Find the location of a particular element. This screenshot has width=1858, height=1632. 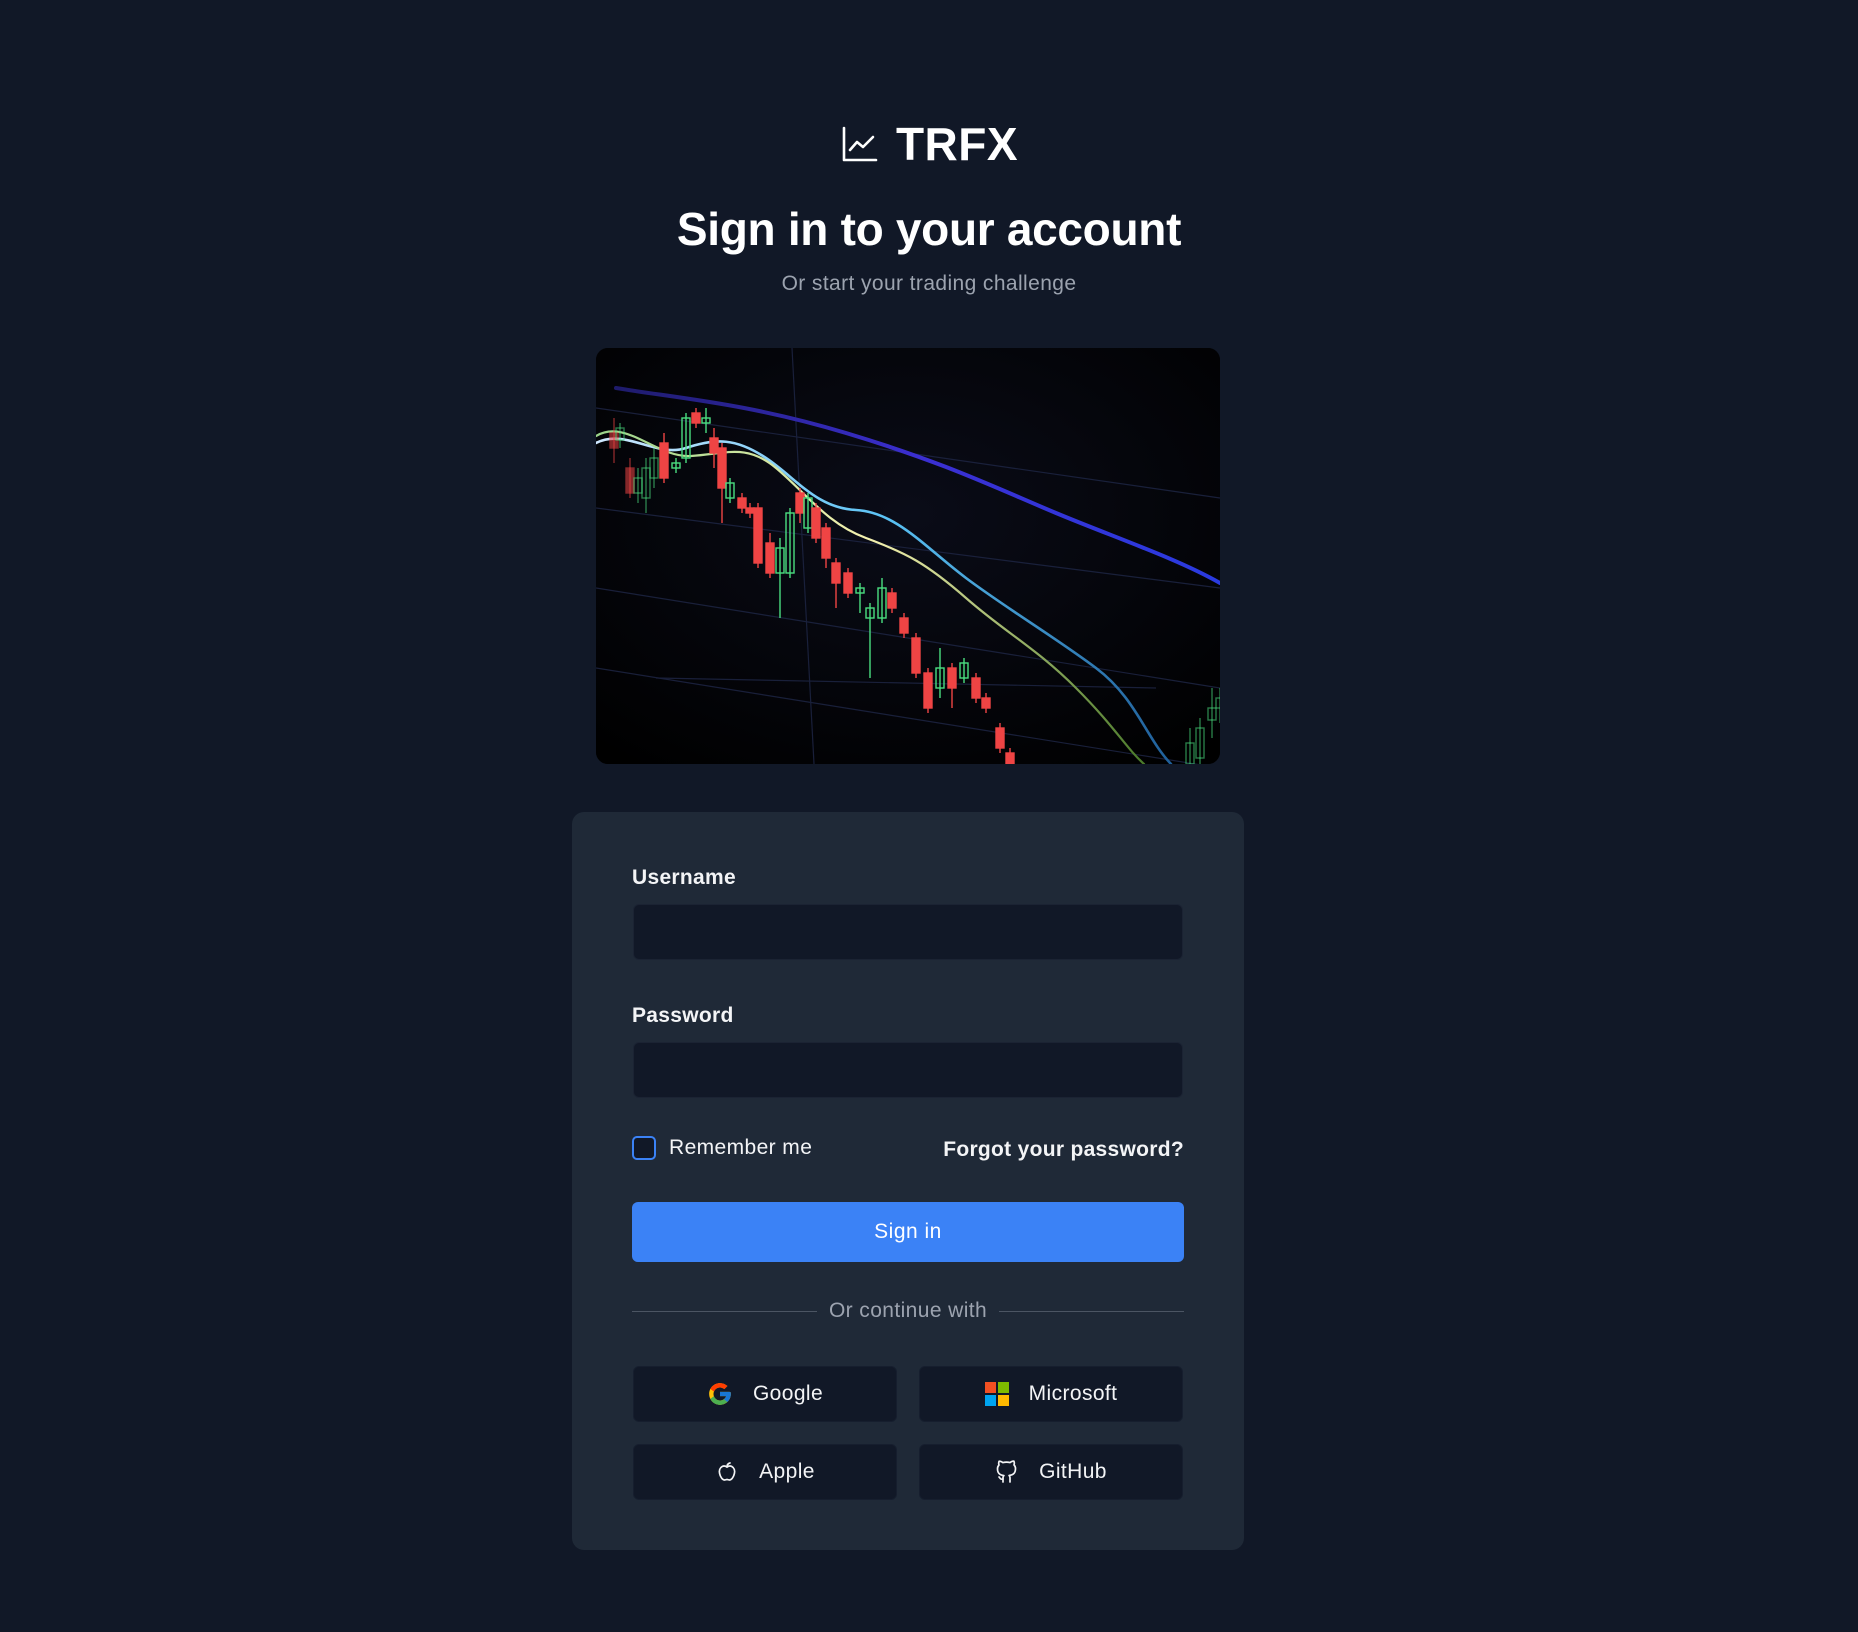

page-subtitle: Or start your trading challenge is located at coordinates (929, 283).